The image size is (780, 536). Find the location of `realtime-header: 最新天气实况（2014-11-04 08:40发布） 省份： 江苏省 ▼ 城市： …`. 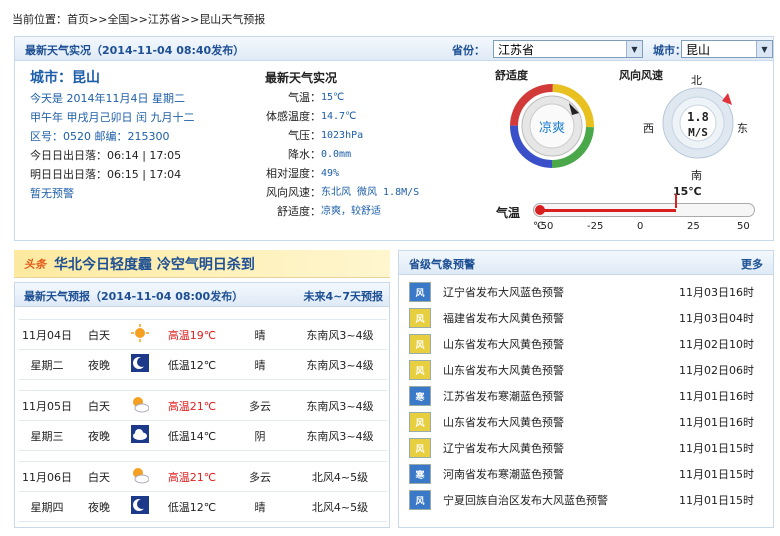

realtime-header: 最新天气实况（2014-11-04 08:40发布） 省份： 江苏省 ▼ 城市： … is located at coordinates (394, 49).